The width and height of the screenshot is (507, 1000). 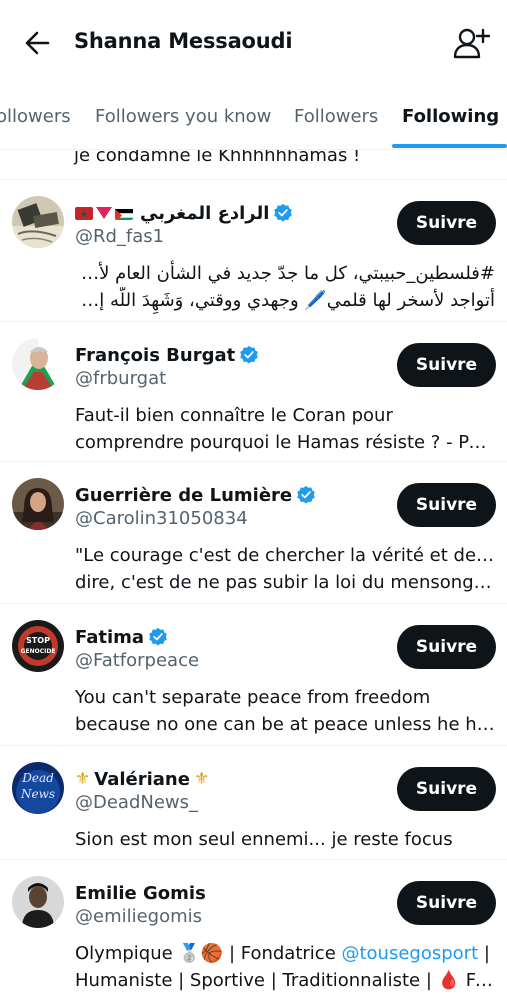 I want to click on name-line: Fatima, so click(x=121, y=637).